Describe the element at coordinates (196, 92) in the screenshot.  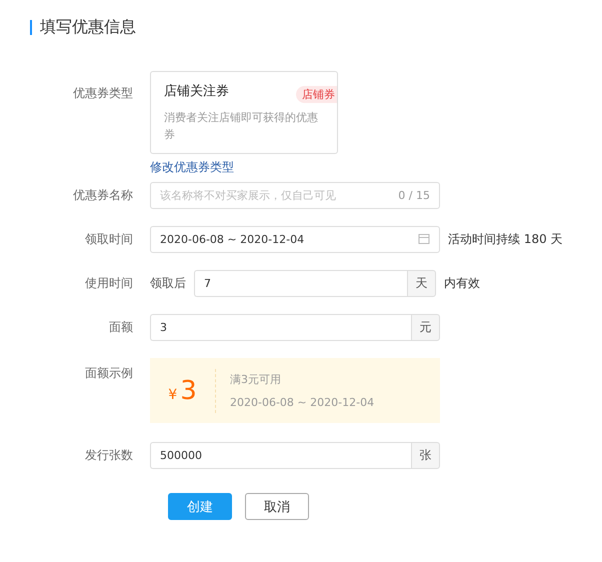
I see `card-title: 店铺关注券` at that location.